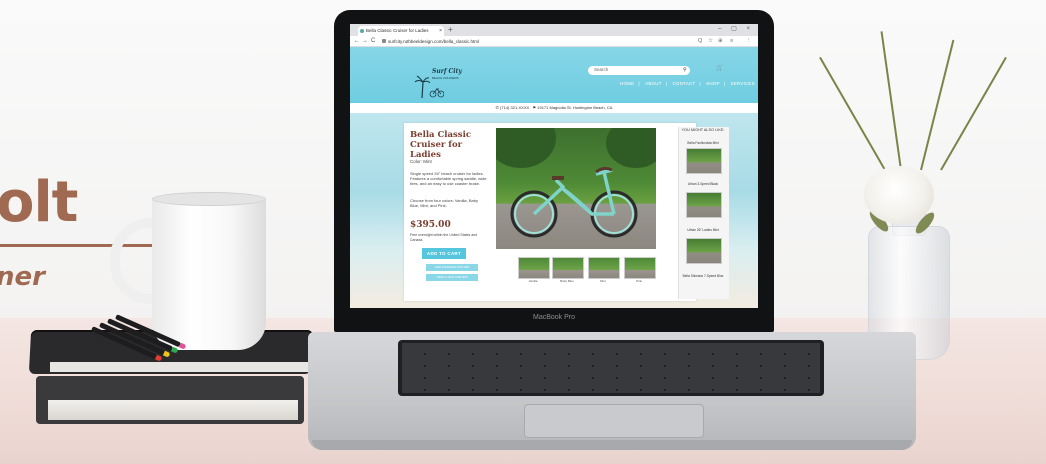 This screenshot has width=1046, height=464. What do you see at coordinates (497, 107) in the screenshot?
I see `phone-icon: ✆` at bounding box center [497, 107].